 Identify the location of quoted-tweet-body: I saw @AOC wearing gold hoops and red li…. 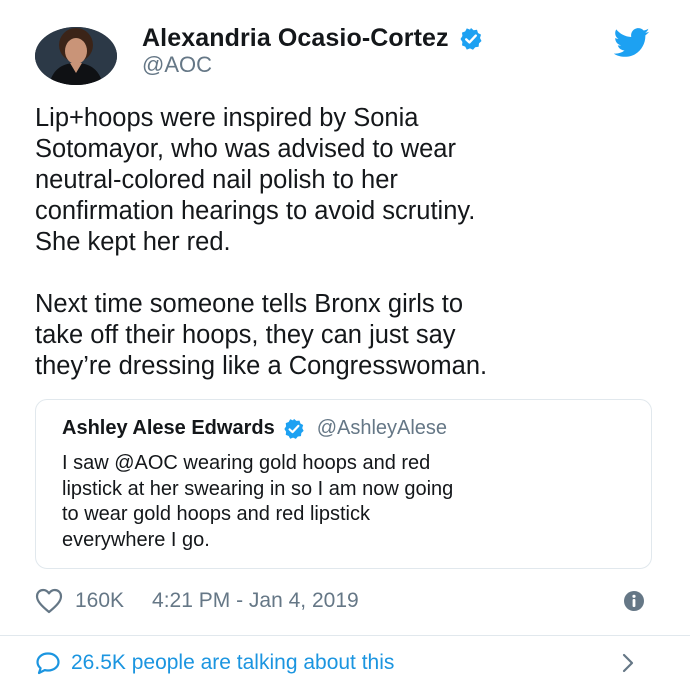
(257, 502).